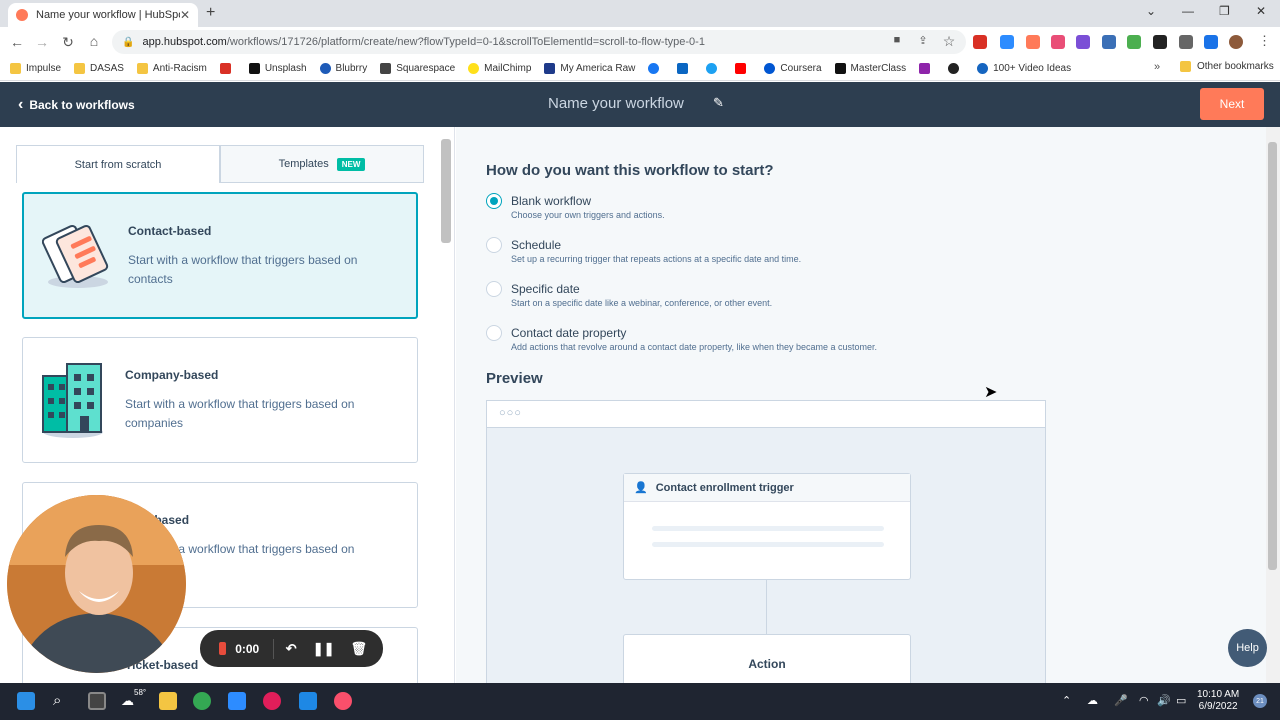  Describe the element at coordinates (1033, 42) in the screenshot. I see `hubspot-extension-icon` at that location.